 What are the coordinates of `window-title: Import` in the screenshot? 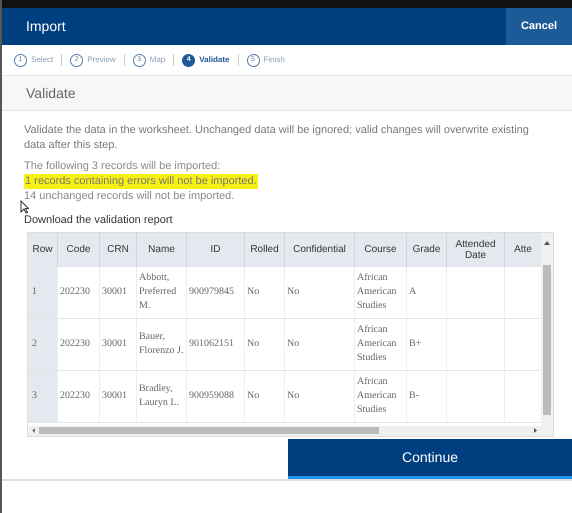 It's located at (46, 26).